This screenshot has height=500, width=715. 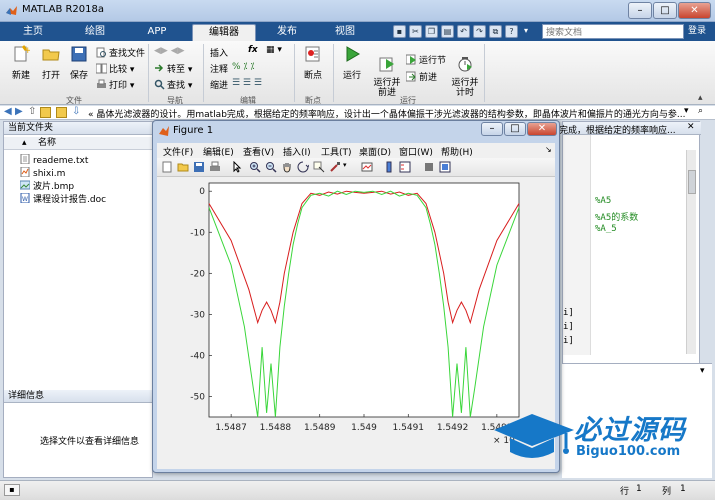 What do you see at coordinates (219, 84) in the screenshot?
I see `indent-button: 缩进` at bounding box center [219, 84].